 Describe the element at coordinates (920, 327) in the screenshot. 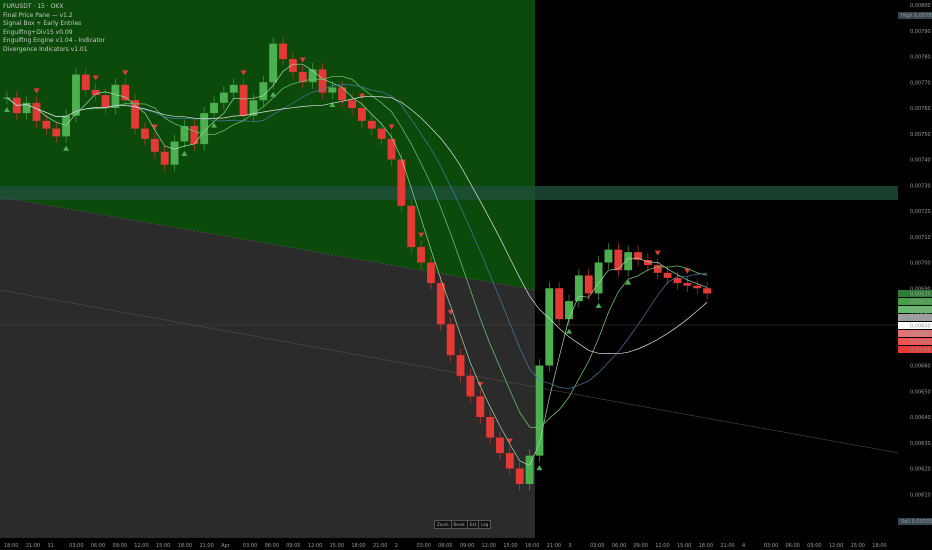

I see `price-tag-label: 0,00600` at that location.